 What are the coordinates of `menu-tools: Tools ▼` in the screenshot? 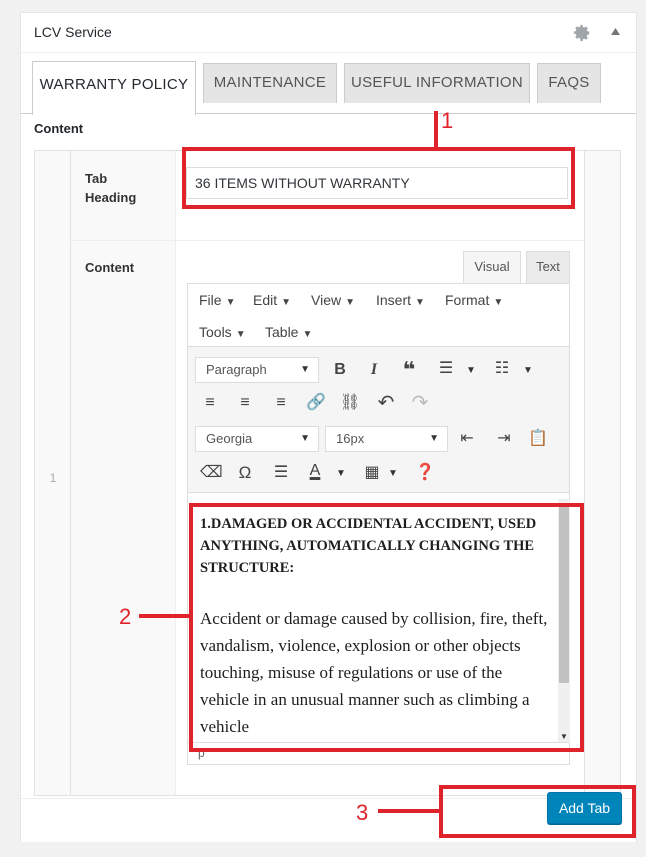 It's located at (222, 332).